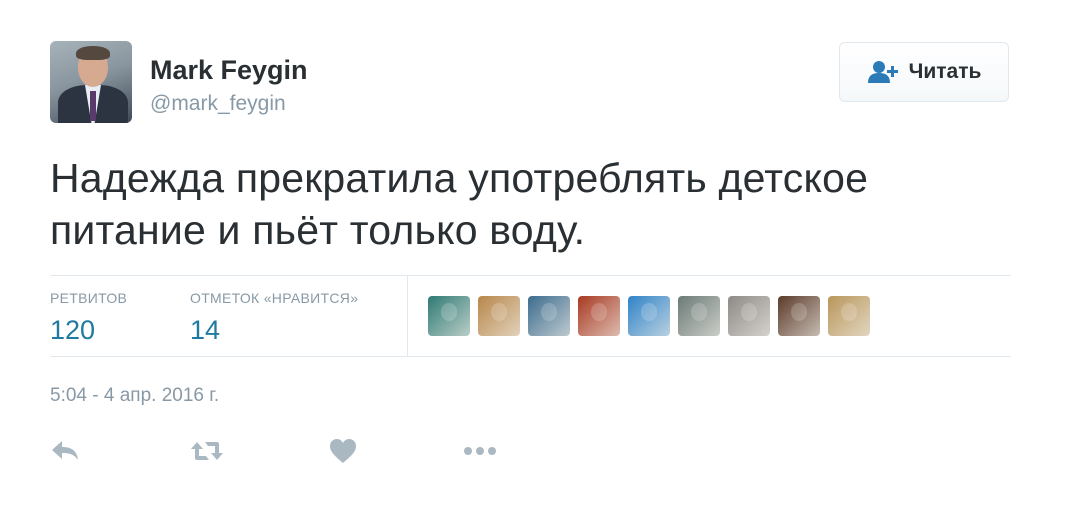 The image size is (1069, 512). I want to click on retweets-stat: РЕТВИТОВ 120, so click(88, 318).